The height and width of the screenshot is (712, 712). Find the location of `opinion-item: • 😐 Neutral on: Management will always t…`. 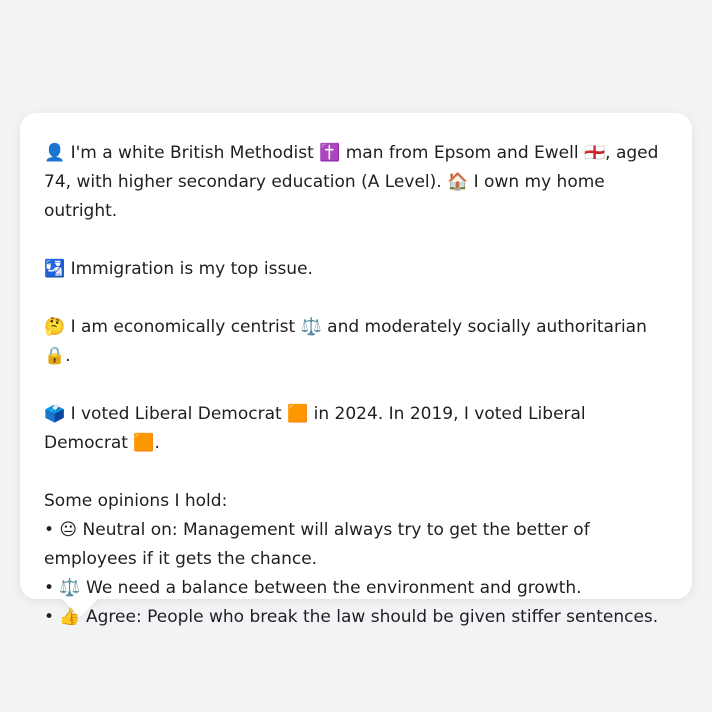

opinion-item: • 😐 Neutral on: Management will always t… is located at coordinates (317, 544).